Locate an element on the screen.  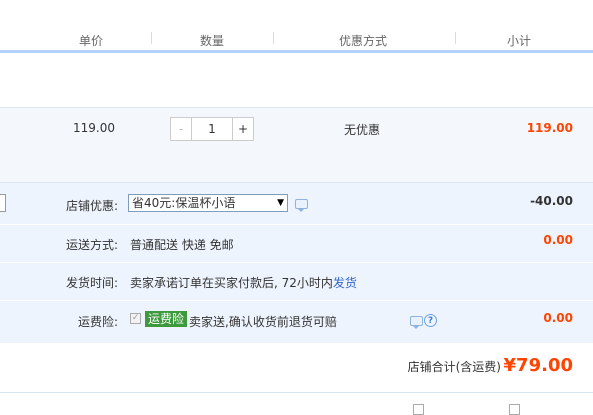
quantity-plus-button: + is located at coordinates (242, 129).